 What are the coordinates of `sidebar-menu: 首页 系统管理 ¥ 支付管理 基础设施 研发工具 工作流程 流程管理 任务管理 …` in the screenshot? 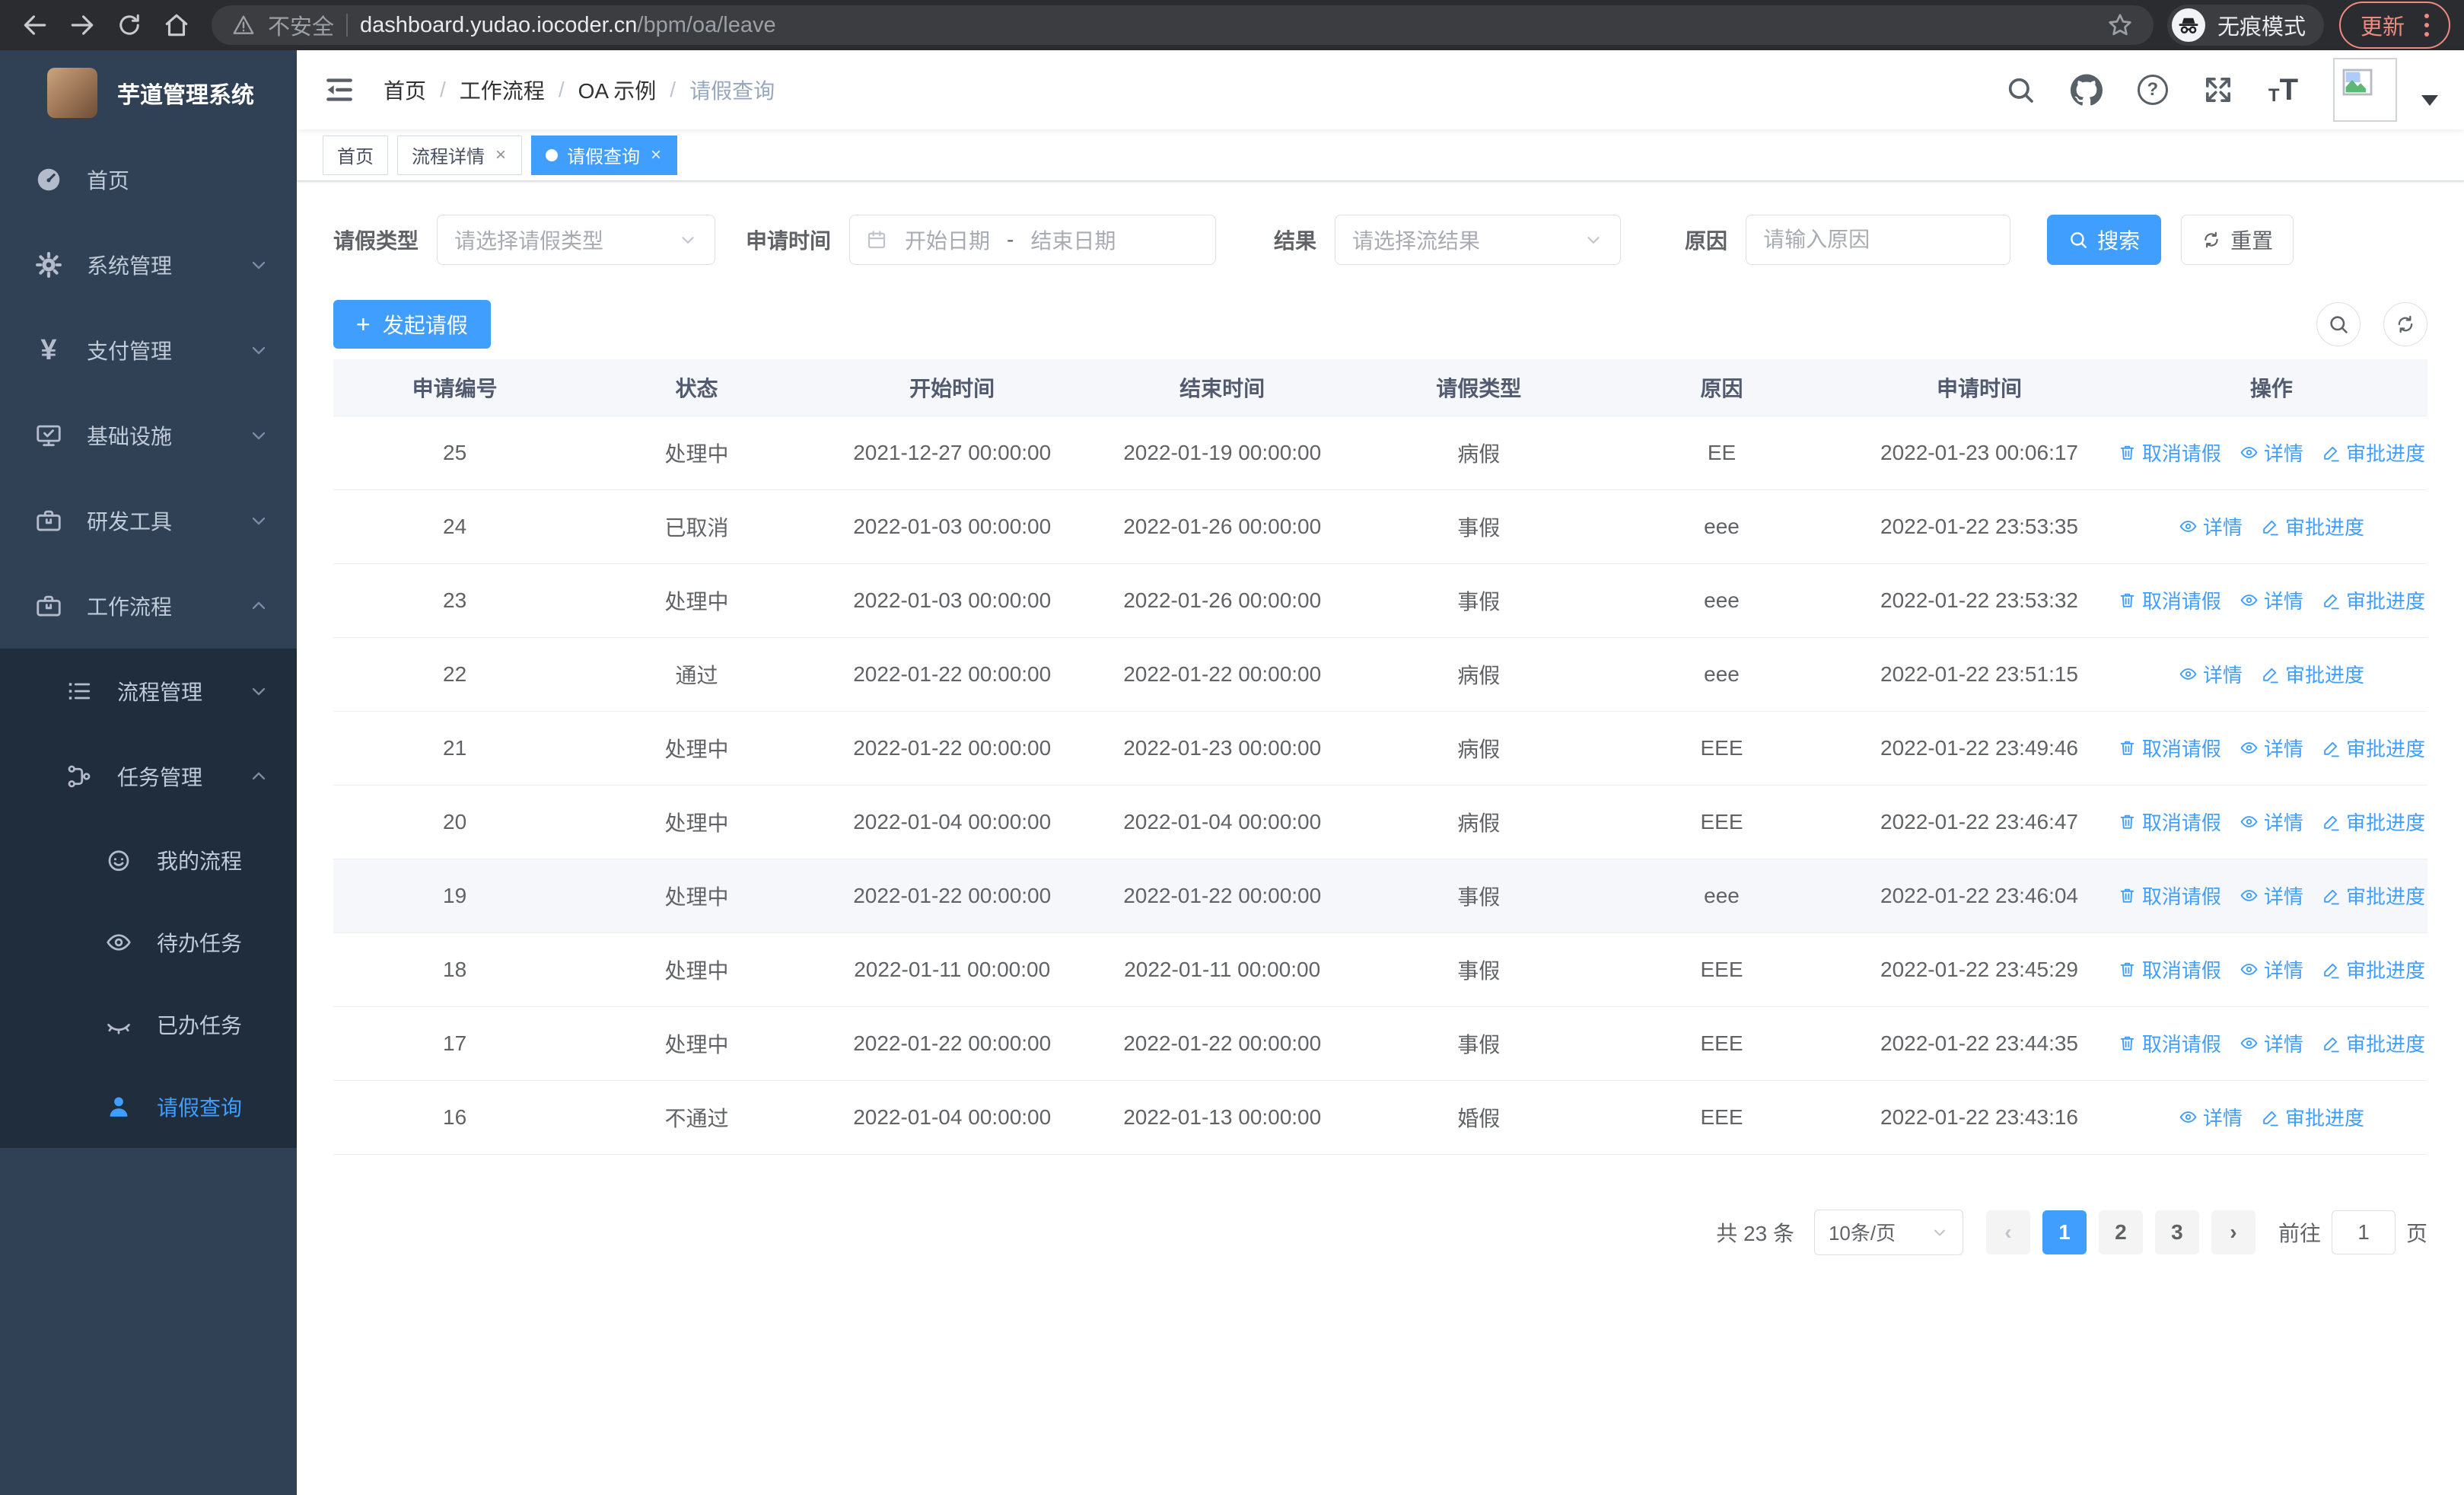 It's located at (148, 643).